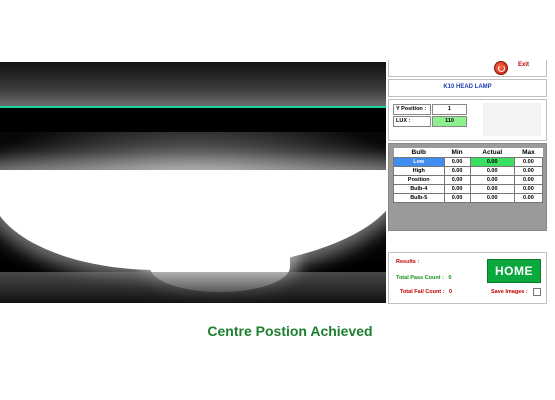 Image resolution: width=555 pixels, height=400 pixels. Describe the element at coordinates (523, 65) in the screenshot. I see `exit-button: Exit` at that location.